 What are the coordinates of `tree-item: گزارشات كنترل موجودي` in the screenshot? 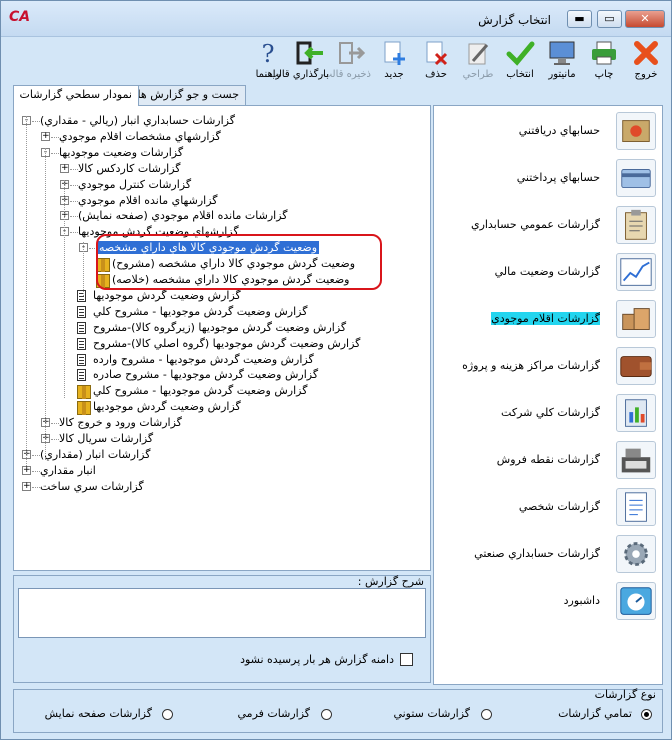 It's located at (134, 185).